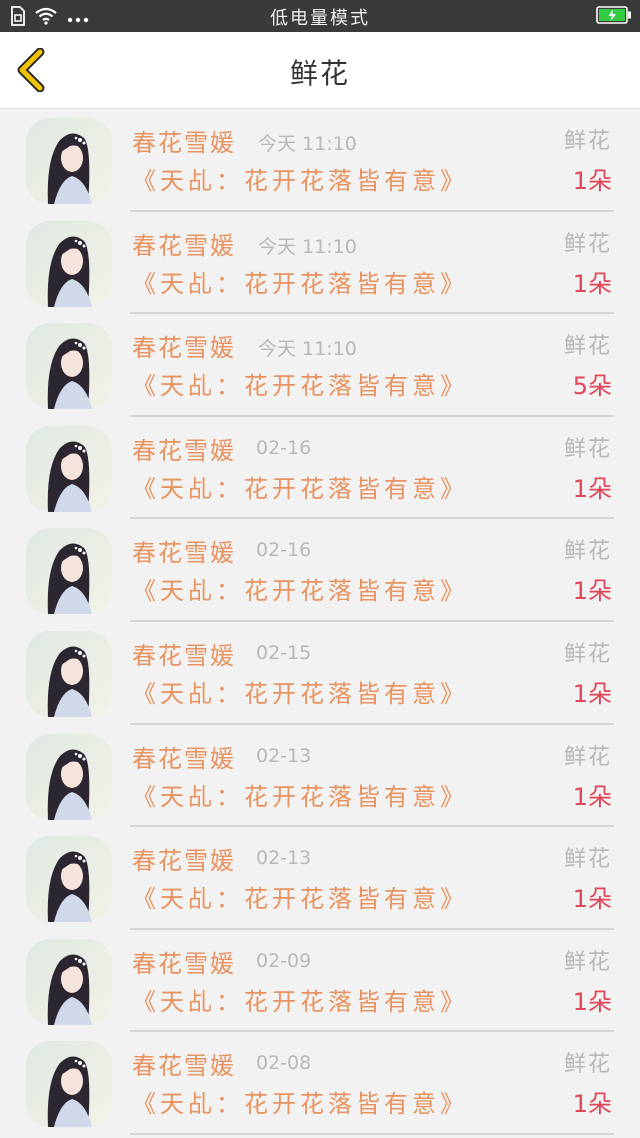  I want to click on gift-list-item: 春花雪媛 02-08 鲜花 《天乩：花开花落皆有意》 1朵, so click(320, 1083).